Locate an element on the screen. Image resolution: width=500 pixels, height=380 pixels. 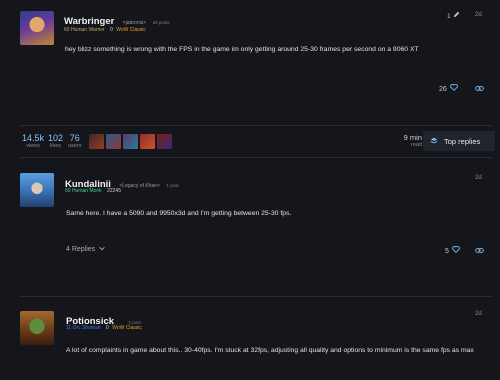
guild-tag: <jabronis> is located at coordinates (134, 23).